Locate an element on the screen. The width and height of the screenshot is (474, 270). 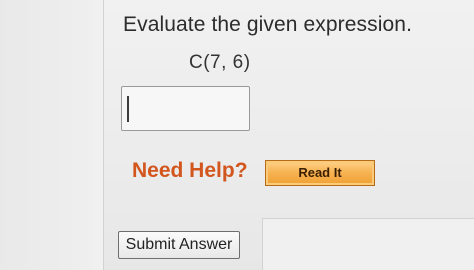
text-caret is located at coordinates (128, 109).